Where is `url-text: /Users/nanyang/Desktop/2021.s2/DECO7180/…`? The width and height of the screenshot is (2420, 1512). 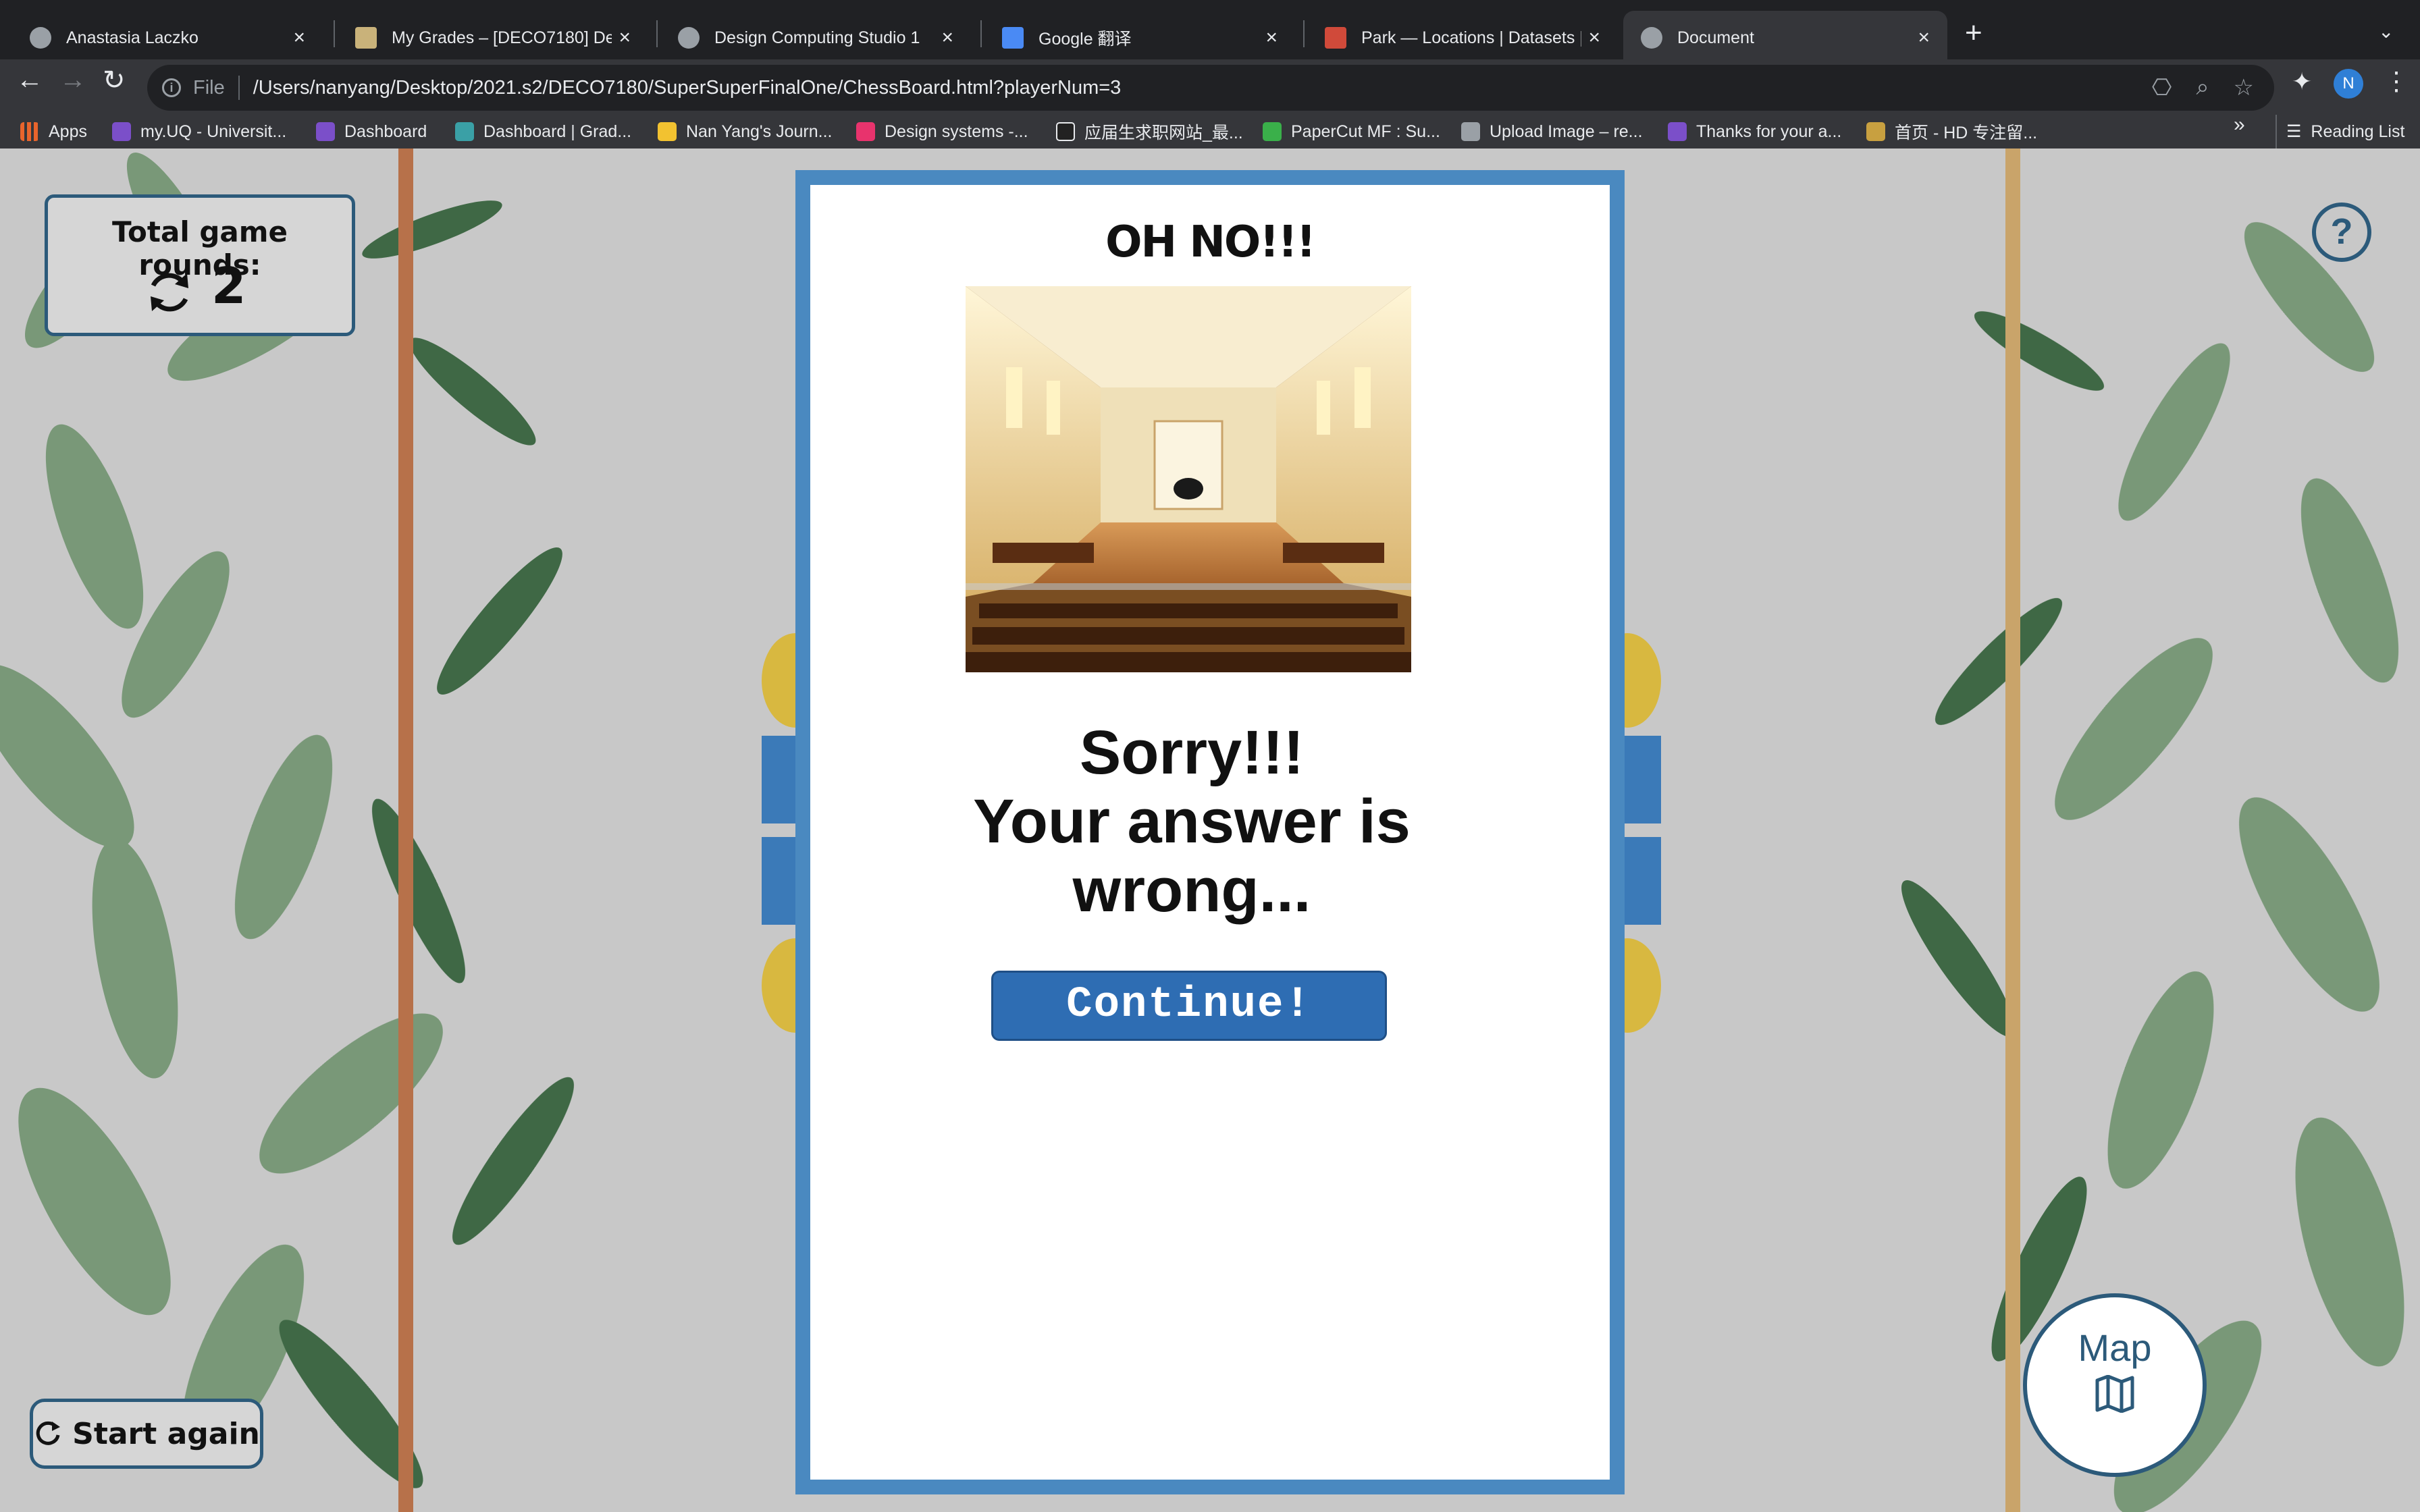 url-text: /Users/nanyang/Desktop/2021.s2/DECO7180/… is located at coordinates (687, 88).